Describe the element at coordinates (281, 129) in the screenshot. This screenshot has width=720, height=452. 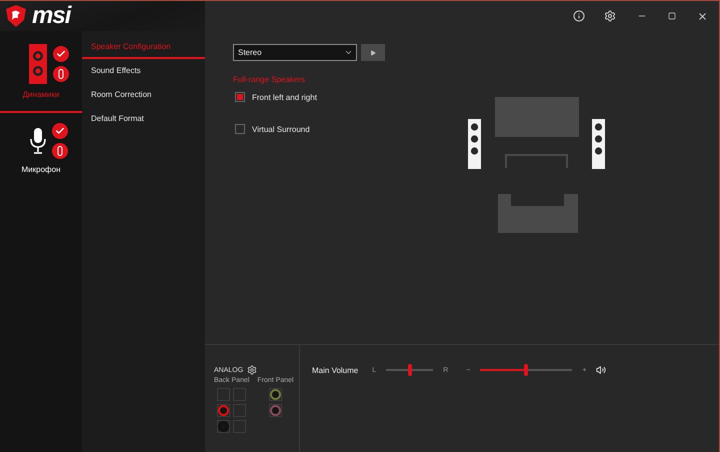
I see `option-label: Virtual Surround` at that location.